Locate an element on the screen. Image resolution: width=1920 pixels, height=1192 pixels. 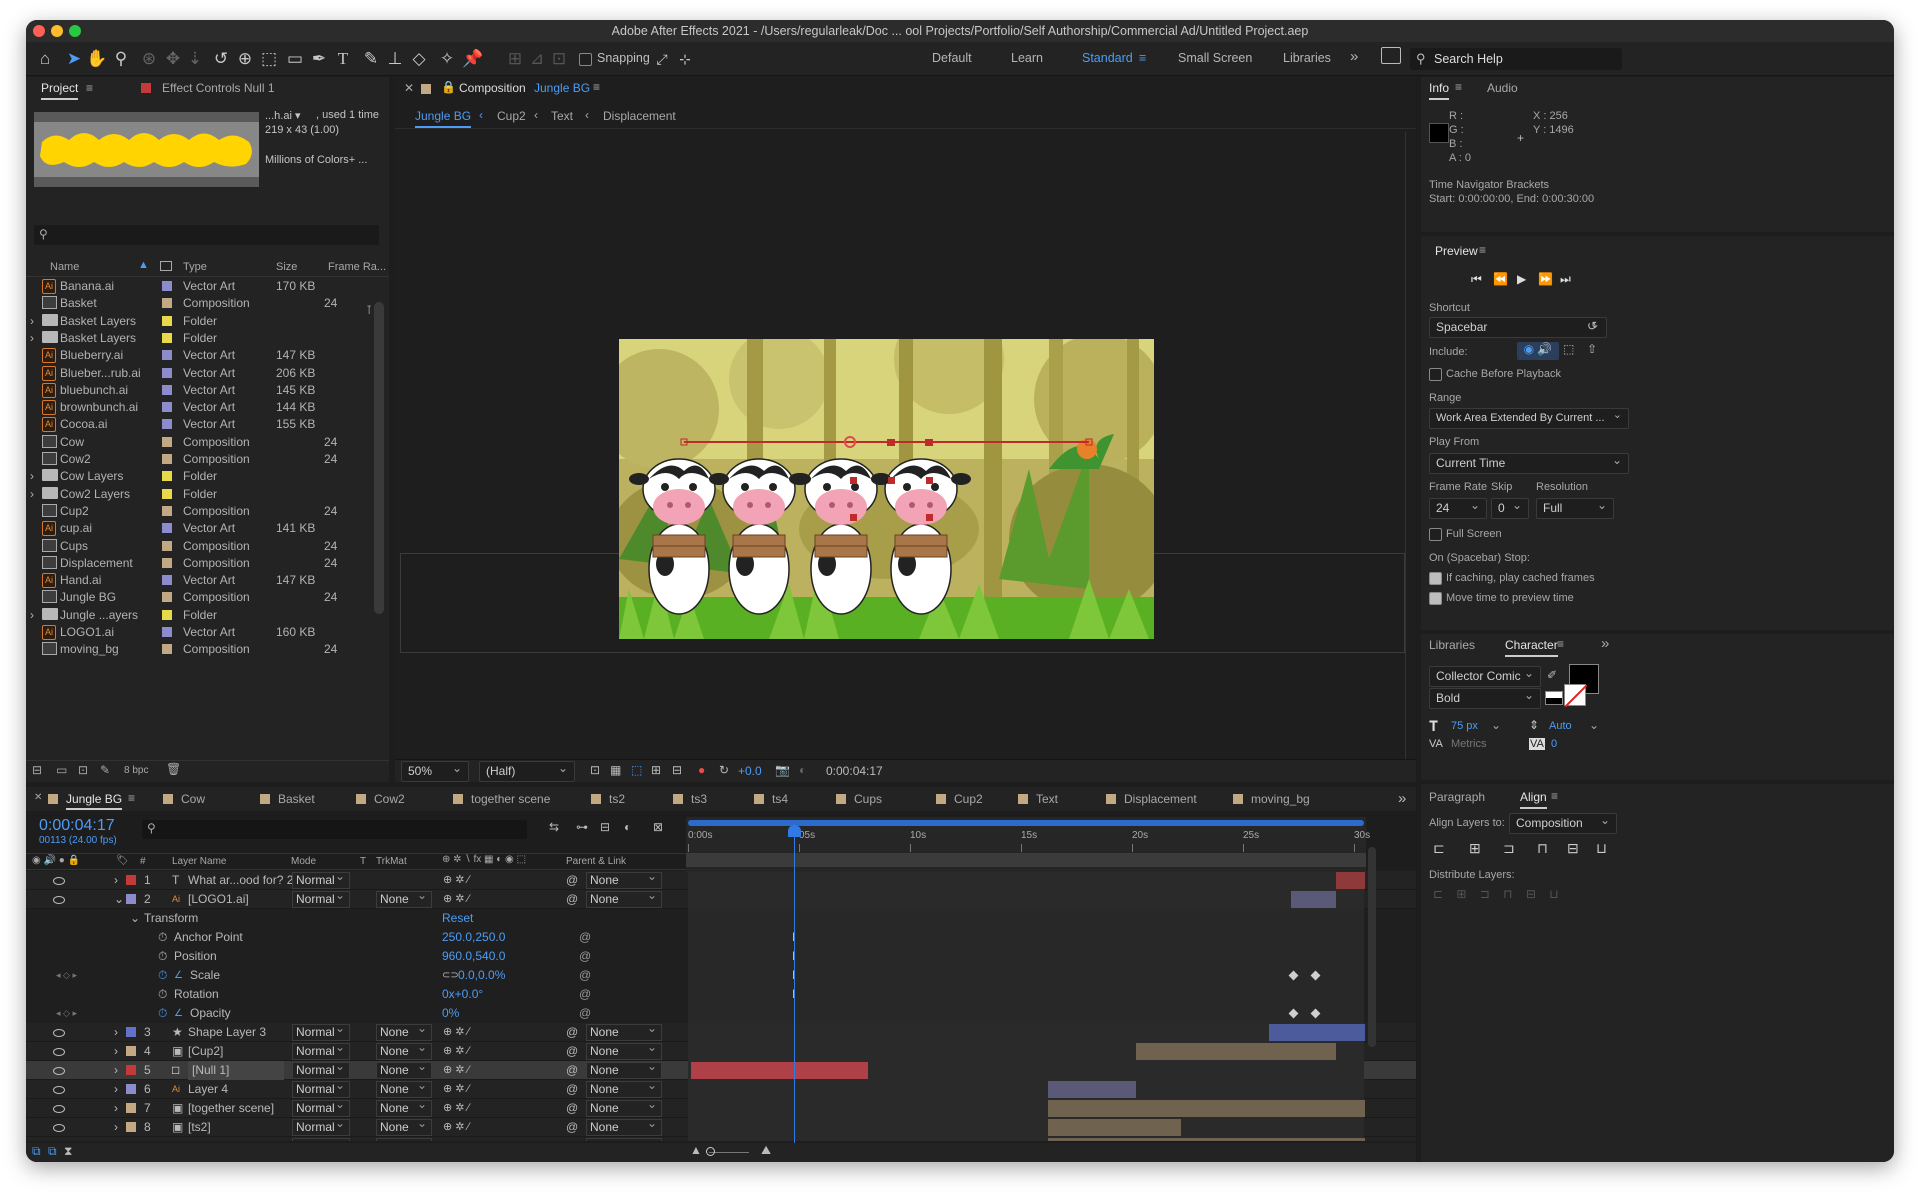
transform-property-row: ⏱Anchor Point250.0,250.0@I is located at coordinates (721, 937).